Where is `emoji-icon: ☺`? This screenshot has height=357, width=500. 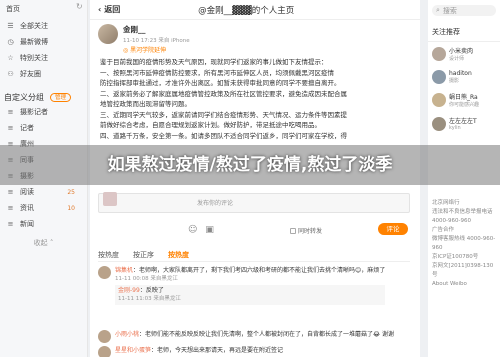
emoji-icon: ☺ is located at coordinates (192, 230).